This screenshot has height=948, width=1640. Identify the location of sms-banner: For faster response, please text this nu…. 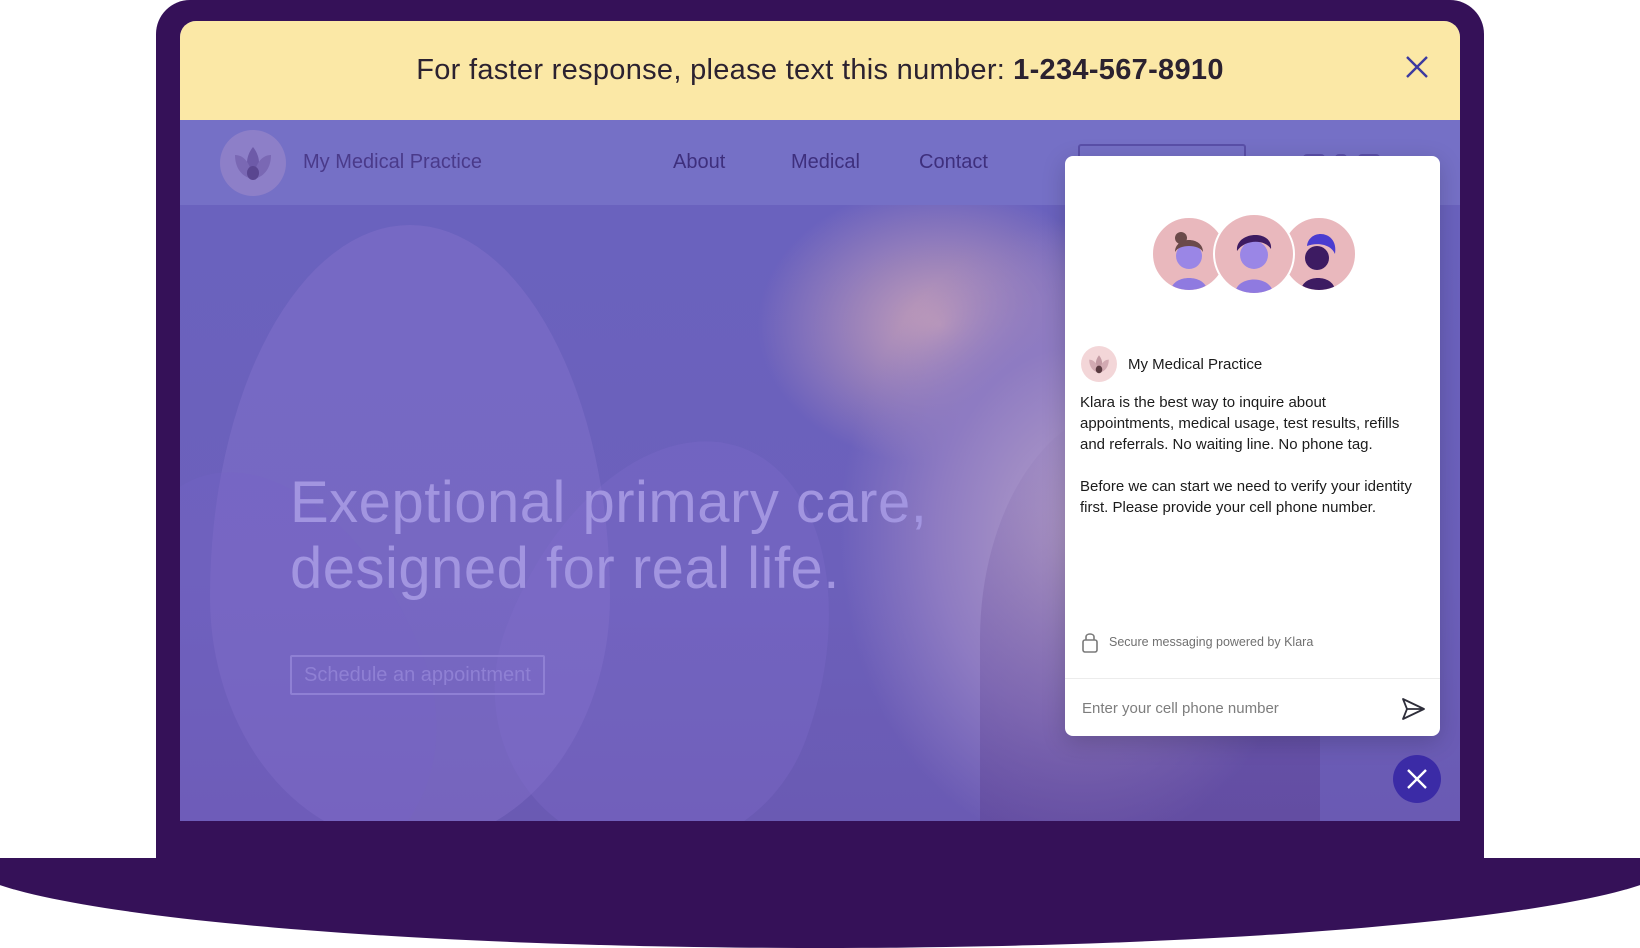
(820, 70).